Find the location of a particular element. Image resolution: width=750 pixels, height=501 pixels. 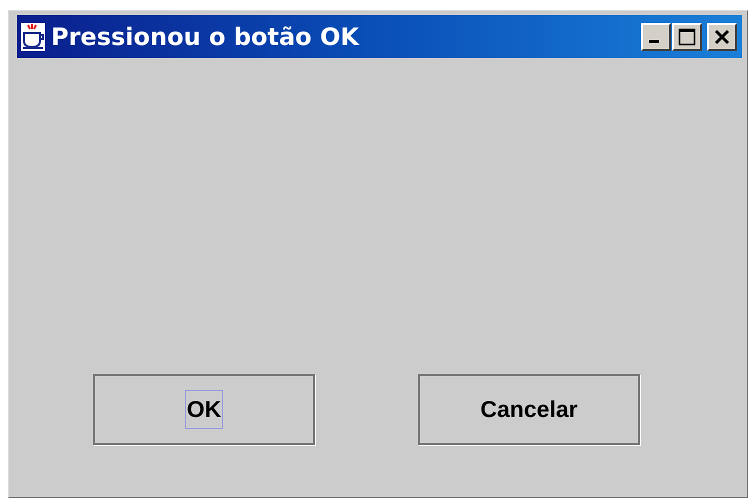

window-title: Pressionou o botão OK is located at coordinates (205, 36).